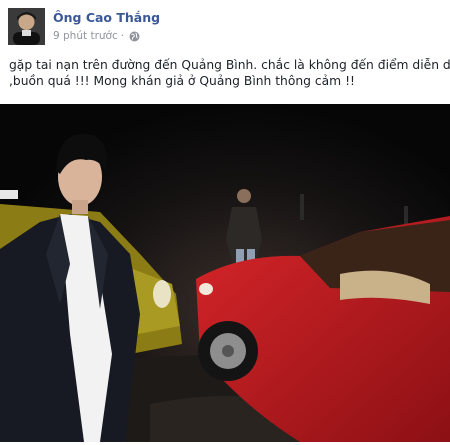 The image size is (450, 445). Describe the element at coordinates (85, 36) in the screenshot. I see `post-timestamp: 9 phút trước` at that location.